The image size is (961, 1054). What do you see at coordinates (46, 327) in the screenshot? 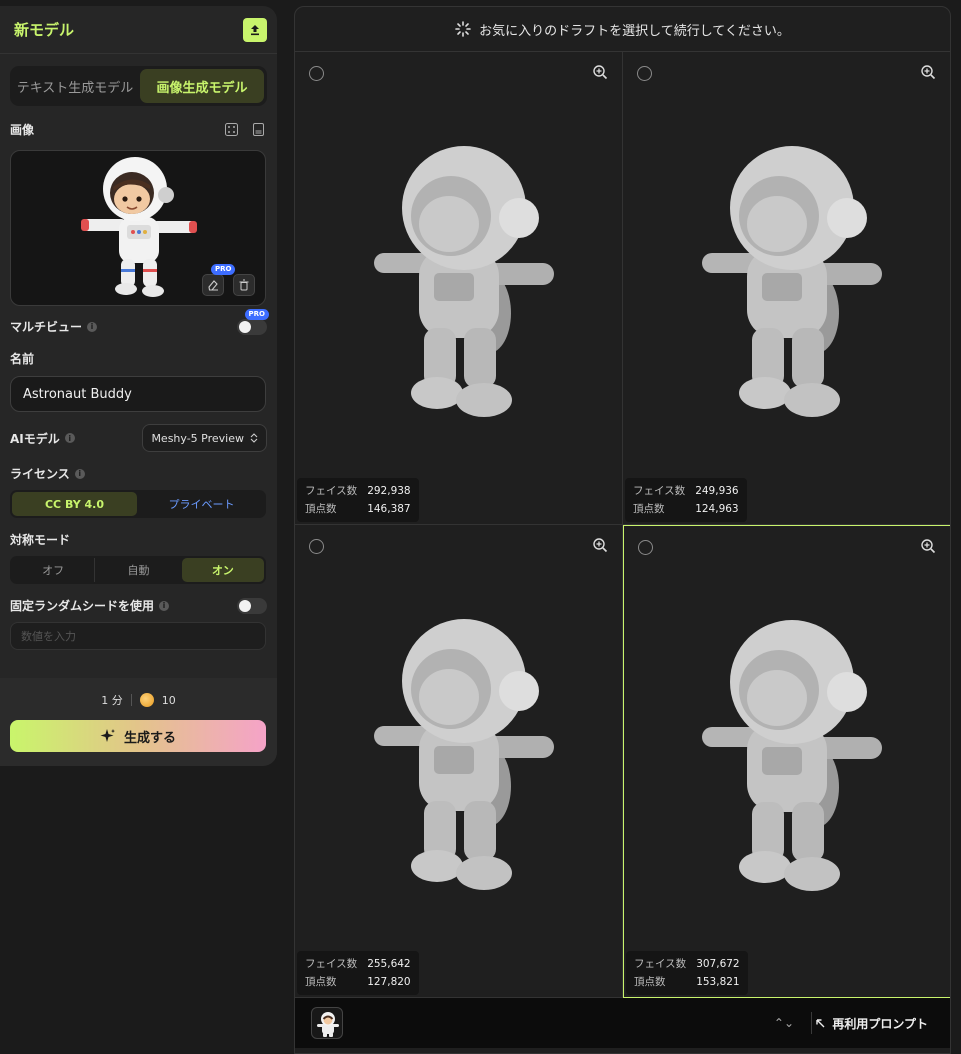
I see `multiview-label: マルチビュー` at bounding box center [46, 327].